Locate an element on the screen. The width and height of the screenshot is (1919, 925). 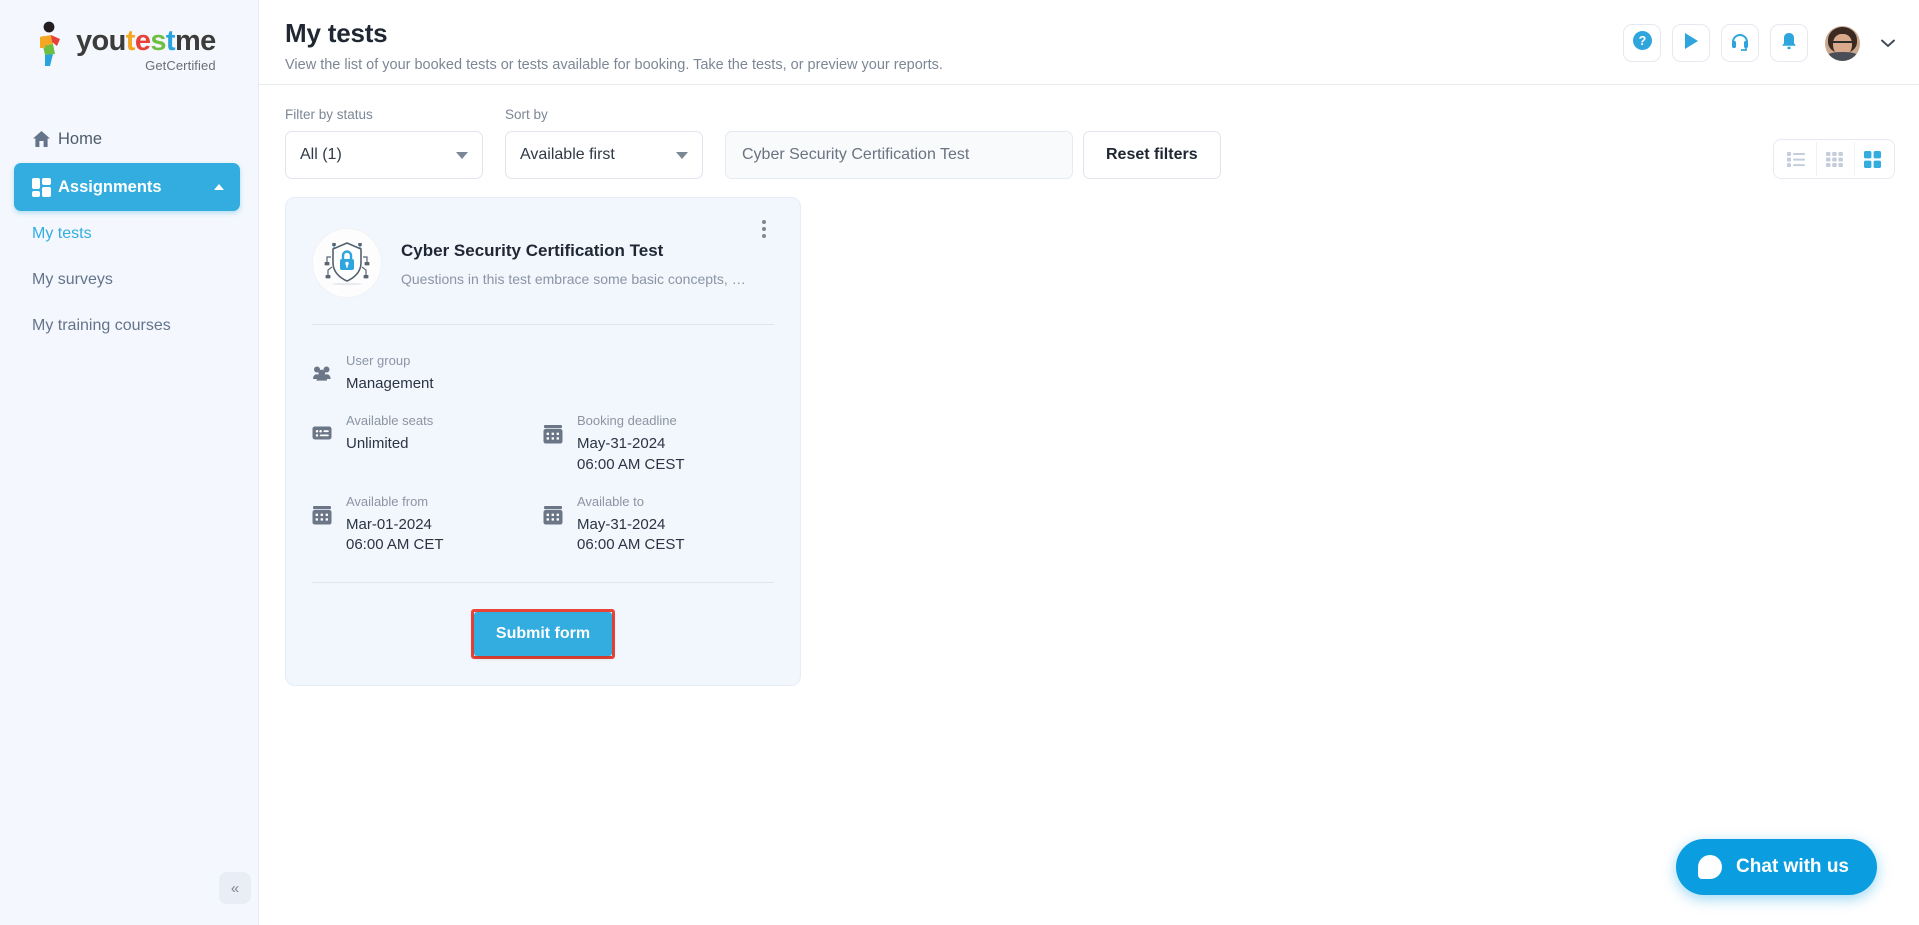
help-button: ? is located at coordinates (1642, 43).